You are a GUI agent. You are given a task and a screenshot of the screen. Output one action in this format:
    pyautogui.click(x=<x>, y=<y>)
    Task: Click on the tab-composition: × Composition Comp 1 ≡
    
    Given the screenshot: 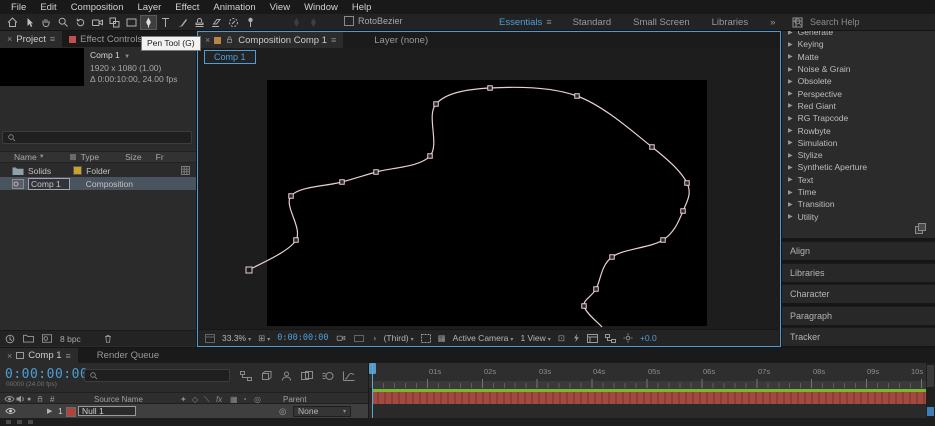 What is the action you would take?
    pyautogui.click(x=271, y=40)
    